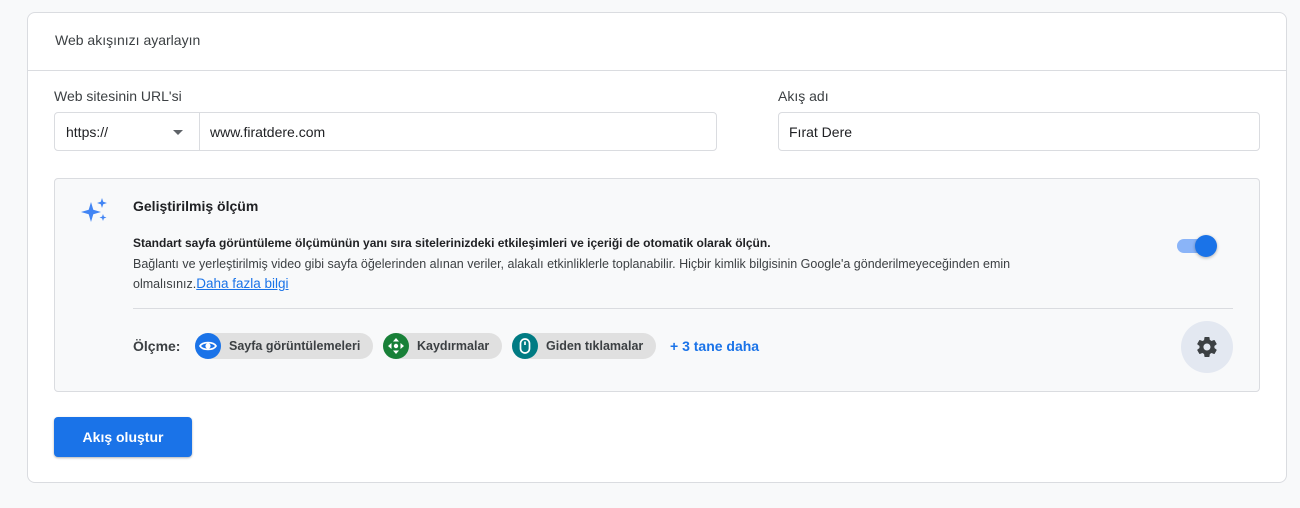  What do you see at coordinates (242, 283) in the screenshot?
I see `learn-more-link: Daha fazla bilgi` at bounding box center [242, 283].